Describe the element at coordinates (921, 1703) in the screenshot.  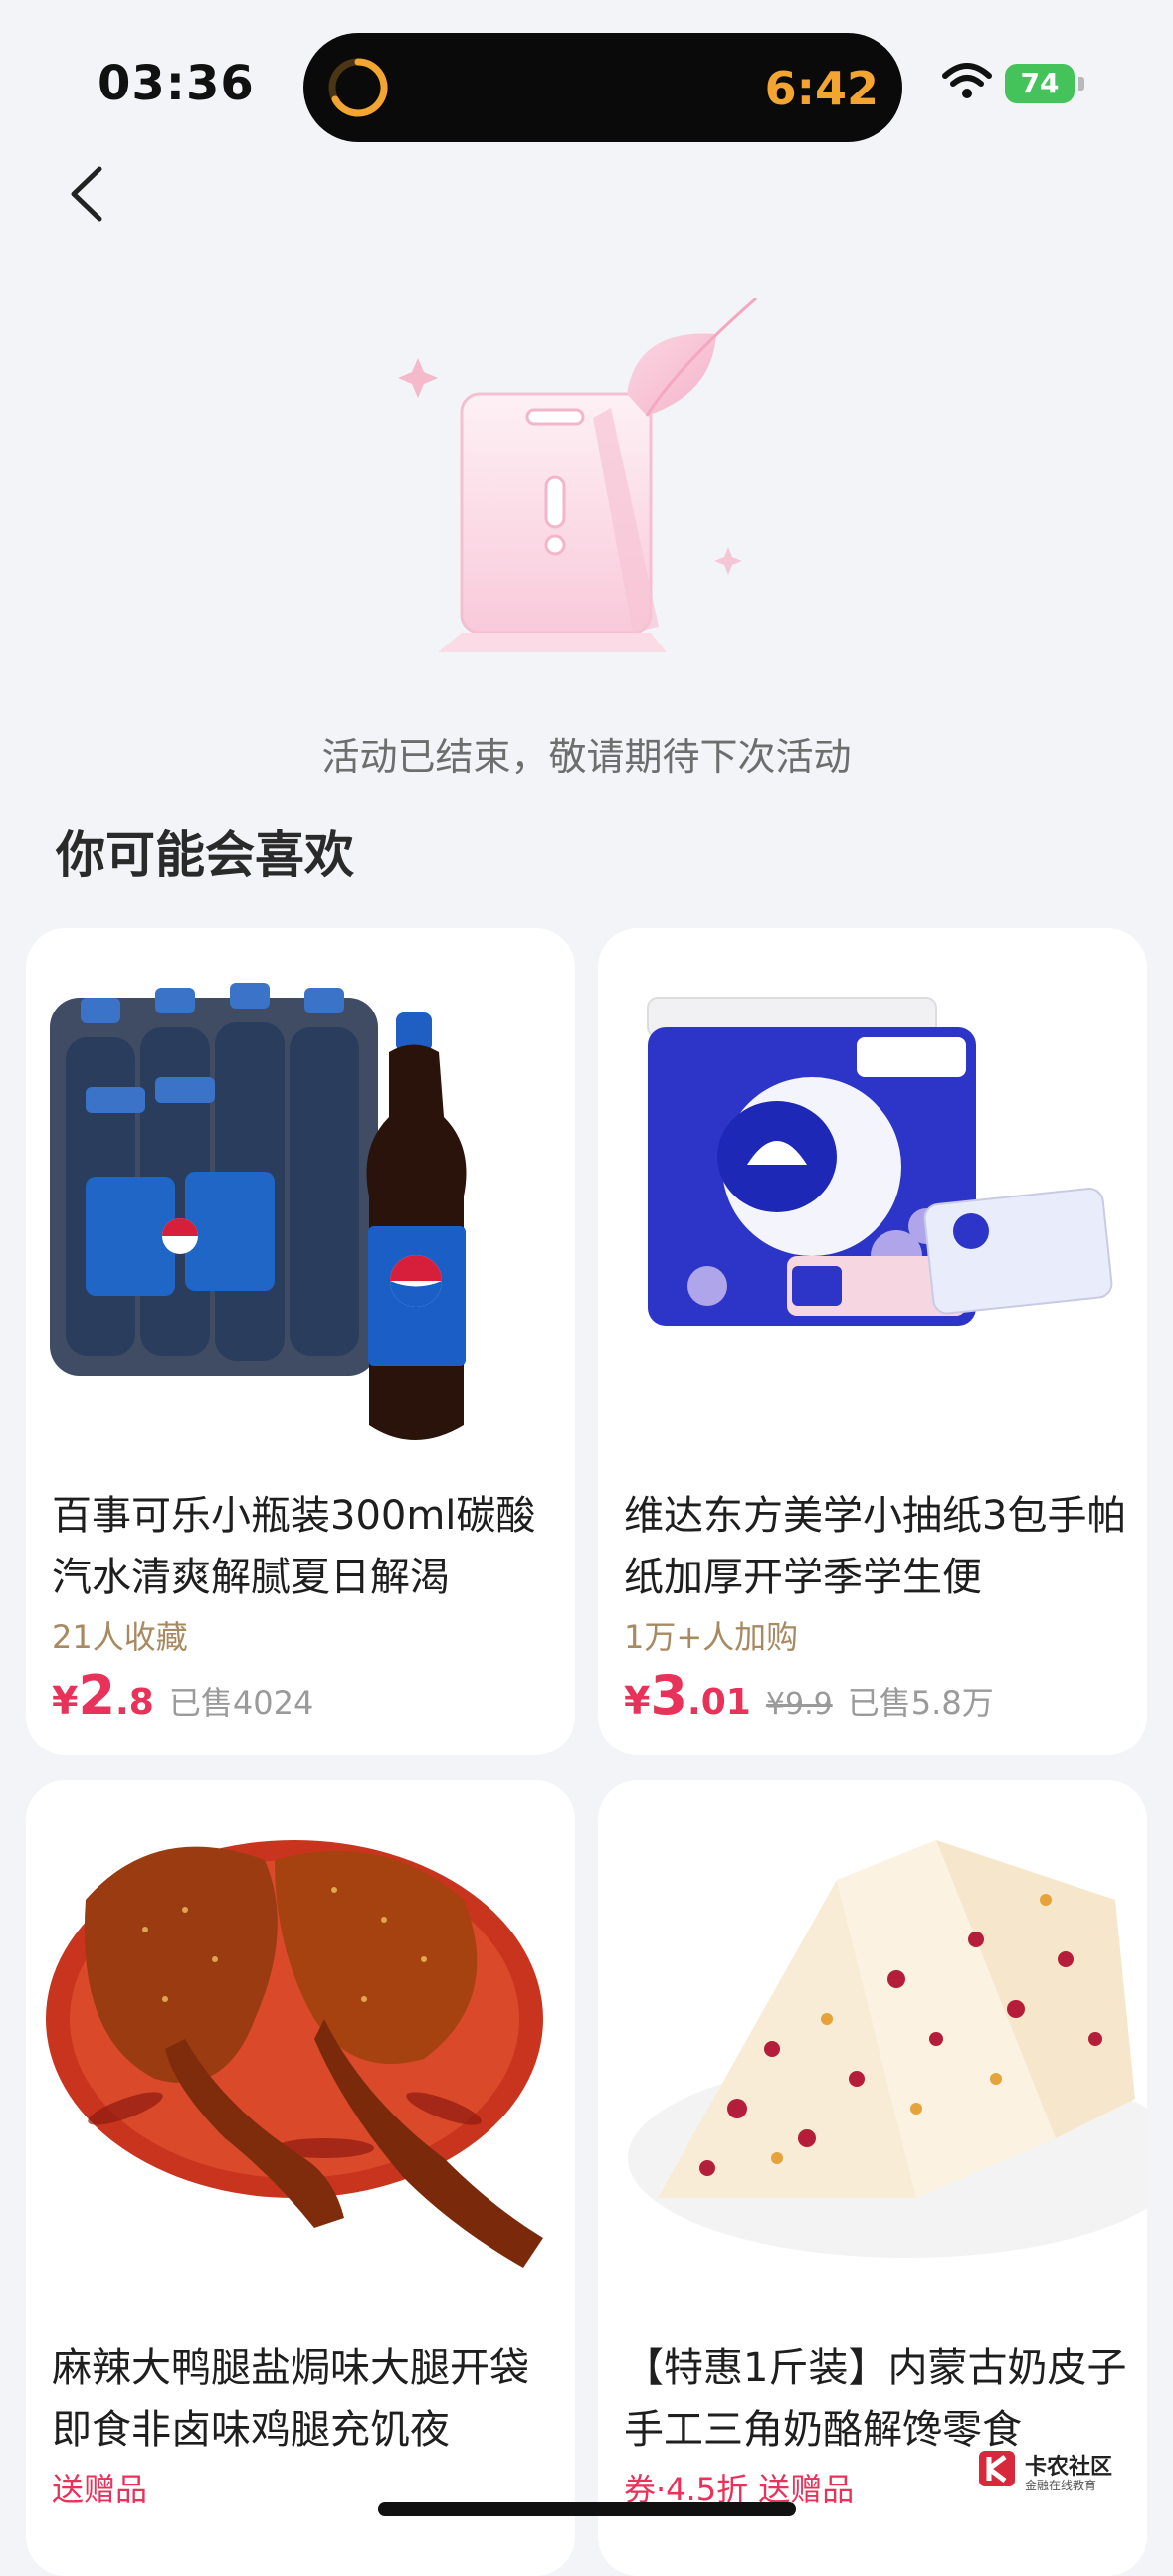
I see `sold-count: 已售5.8万` at that location.